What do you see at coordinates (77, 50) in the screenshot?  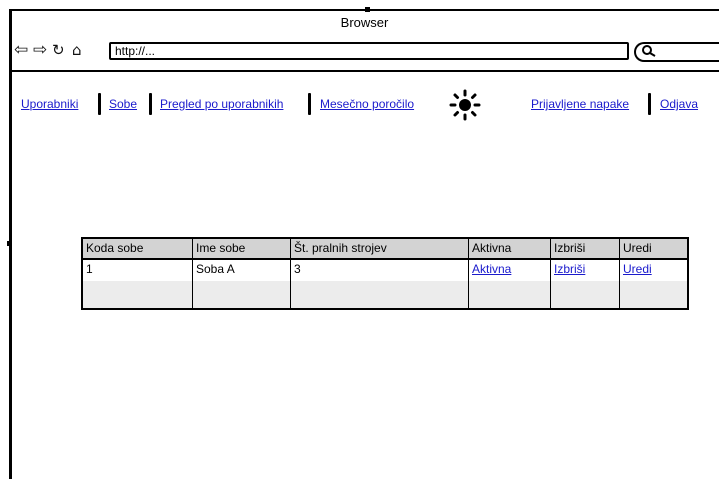 I see `home-icon: ⌂` at bounding box center [77, 50].